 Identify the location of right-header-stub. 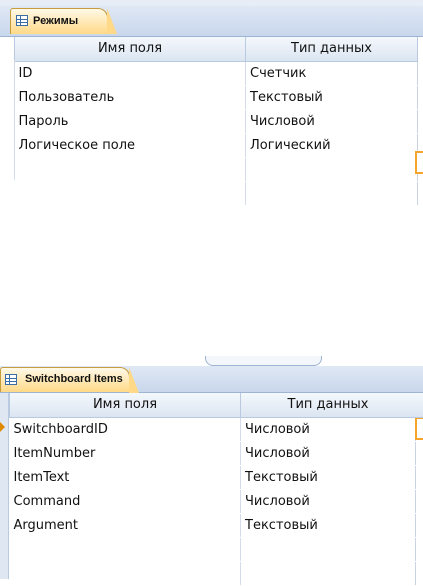
(419, 405).